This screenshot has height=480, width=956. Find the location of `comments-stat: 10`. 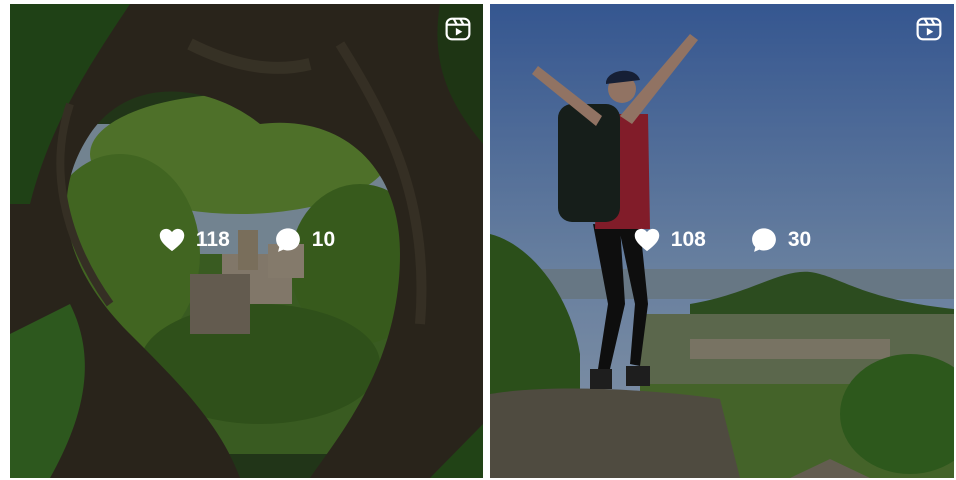

comments-stat: 10 is located at coordinates (304, 240).